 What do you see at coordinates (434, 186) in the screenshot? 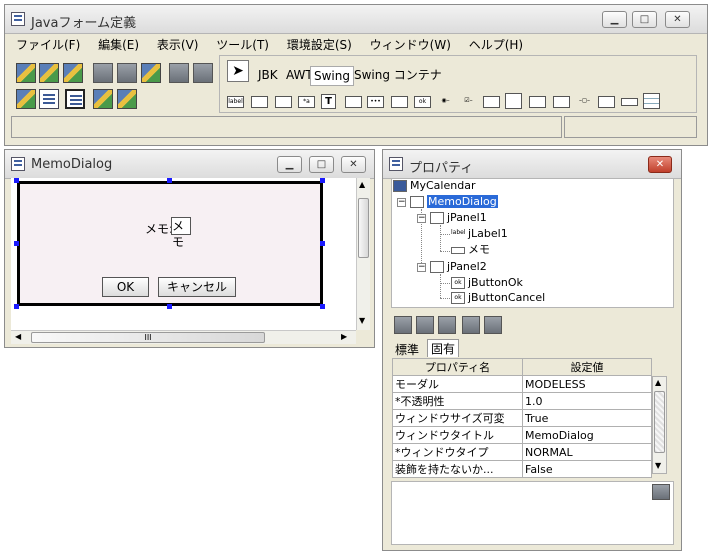
I see `tree-root: MyCalendar` at bounding box center [434, 186].